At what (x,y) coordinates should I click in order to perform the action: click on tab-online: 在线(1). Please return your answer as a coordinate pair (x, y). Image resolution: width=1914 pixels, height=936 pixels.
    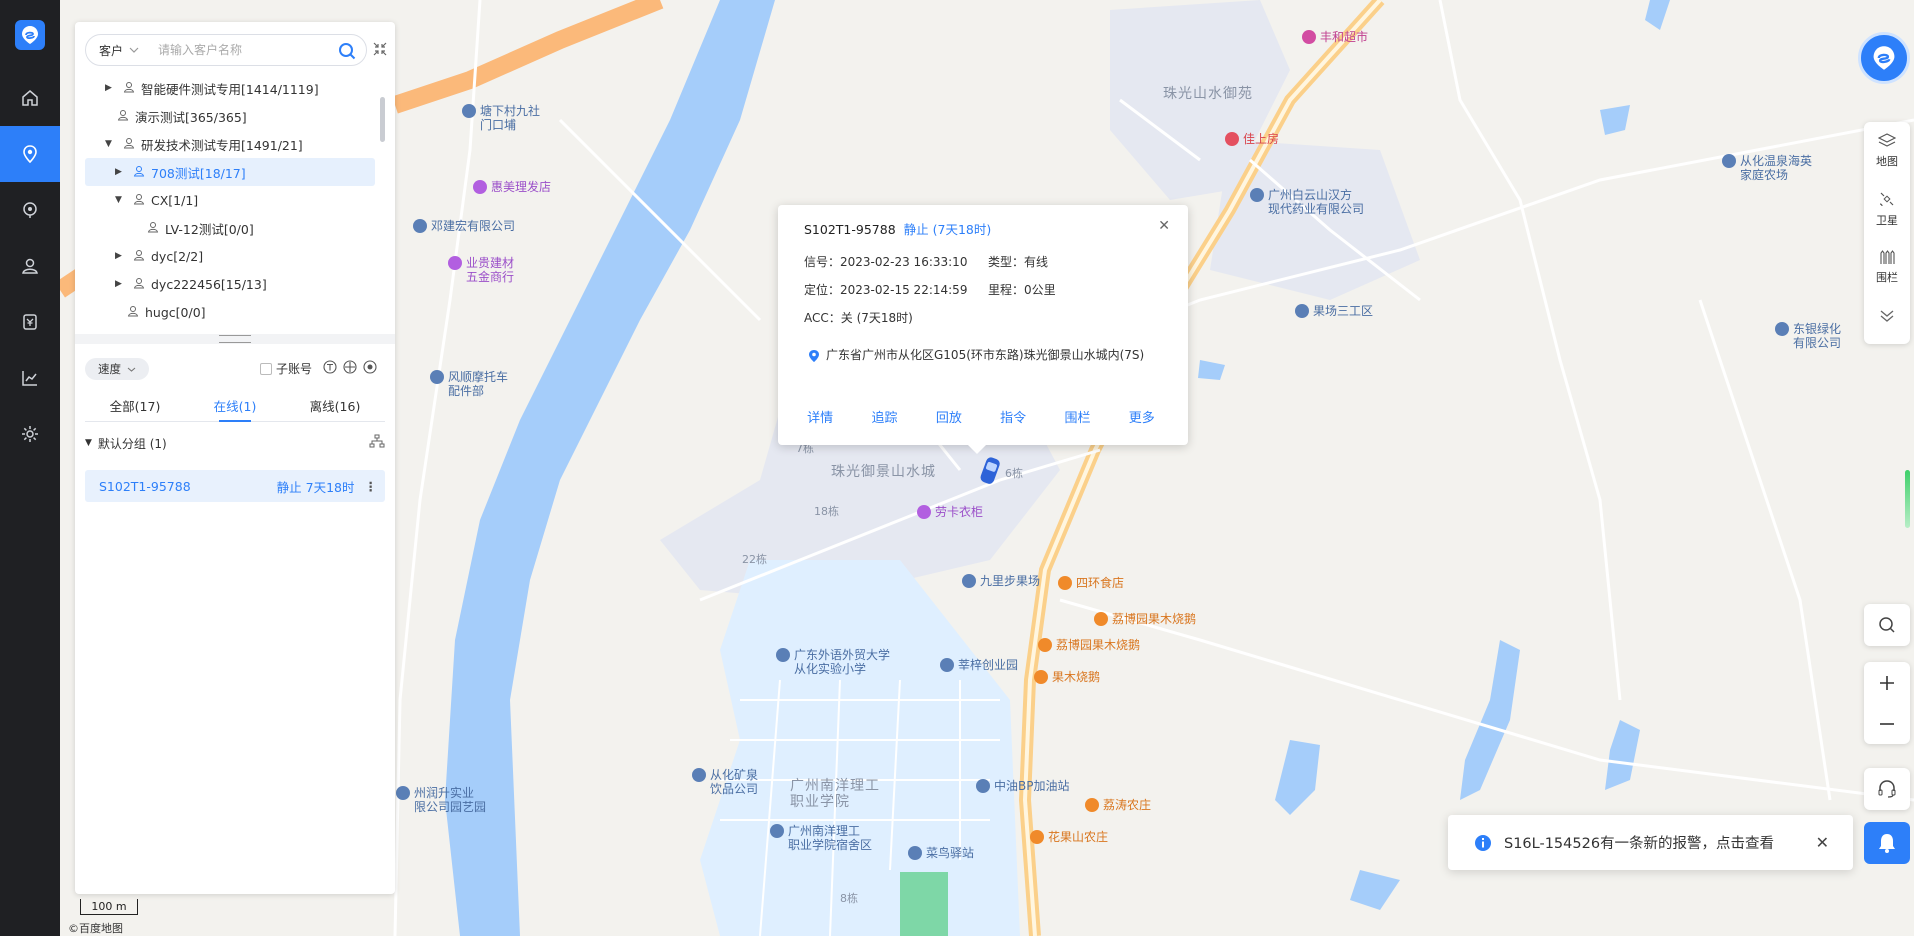
    Looking at the image, I should click on (235, 407).